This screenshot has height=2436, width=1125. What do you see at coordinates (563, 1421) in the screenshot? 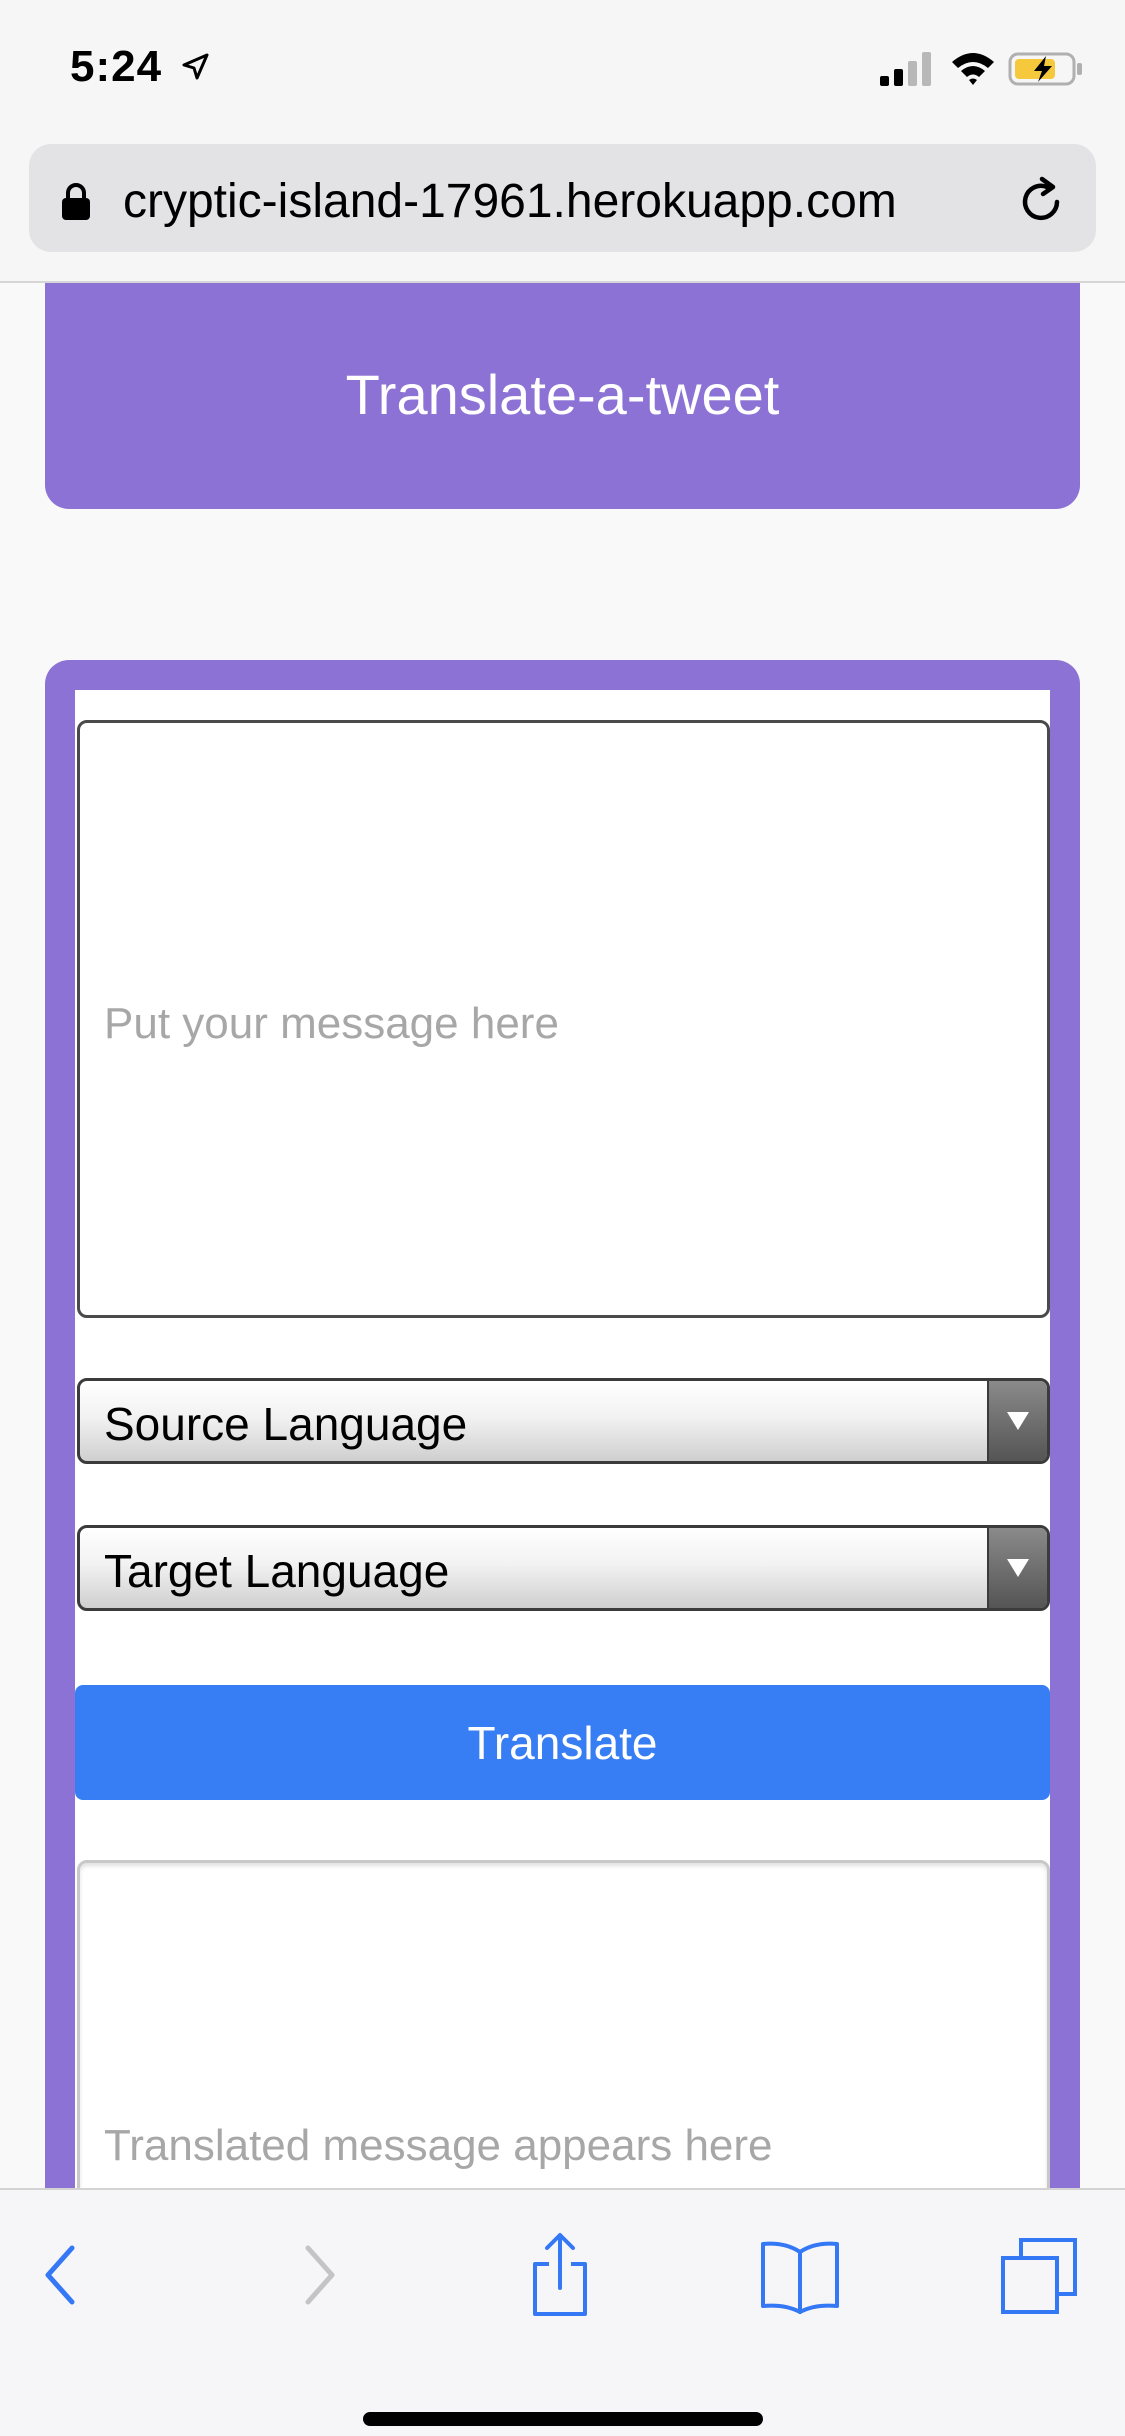
I see `source-language-select: Source Language` at bounding box center [563, 1421].